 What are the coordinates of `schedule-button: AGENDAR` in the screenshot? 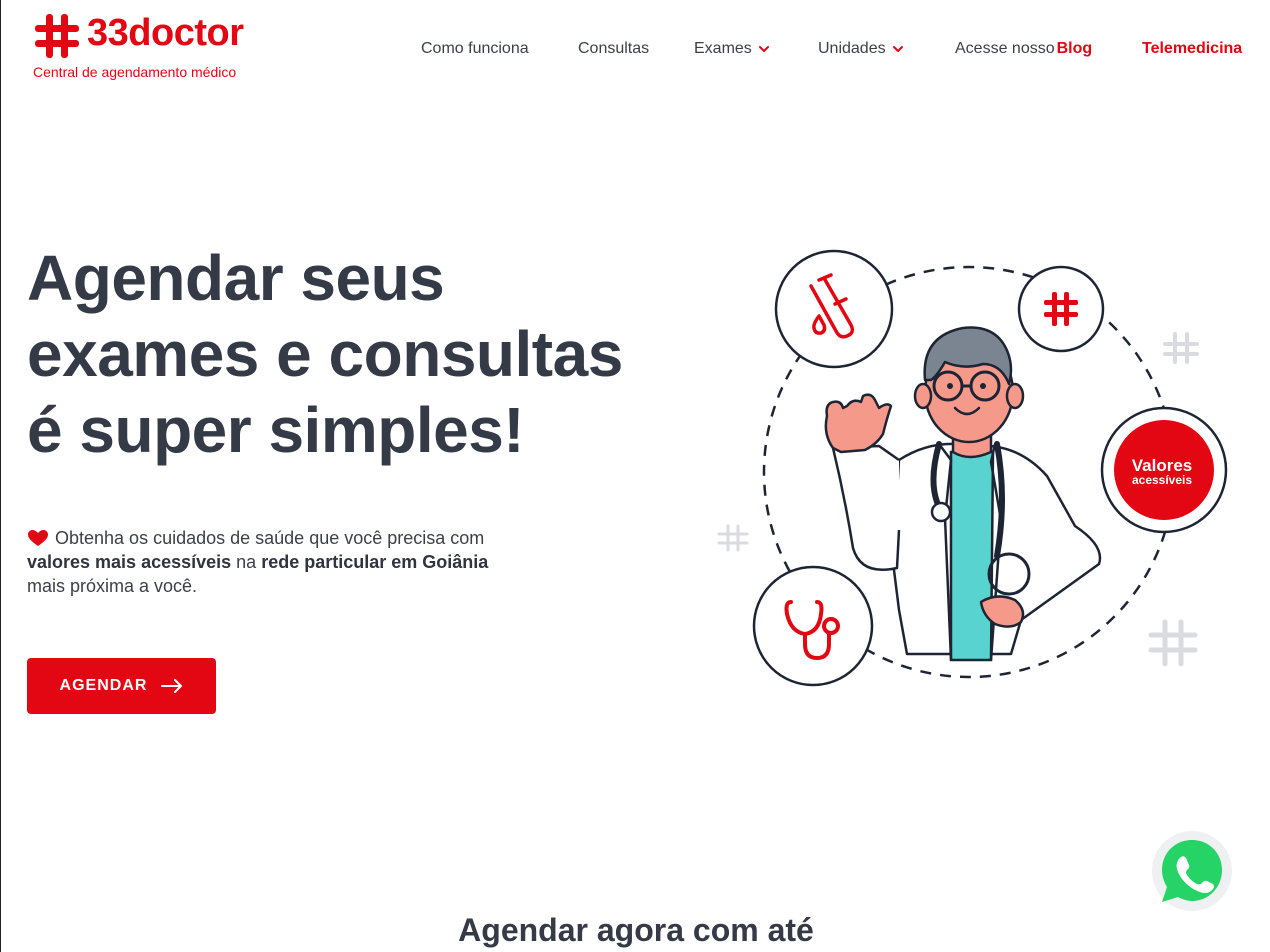 It's located at (121, 686).